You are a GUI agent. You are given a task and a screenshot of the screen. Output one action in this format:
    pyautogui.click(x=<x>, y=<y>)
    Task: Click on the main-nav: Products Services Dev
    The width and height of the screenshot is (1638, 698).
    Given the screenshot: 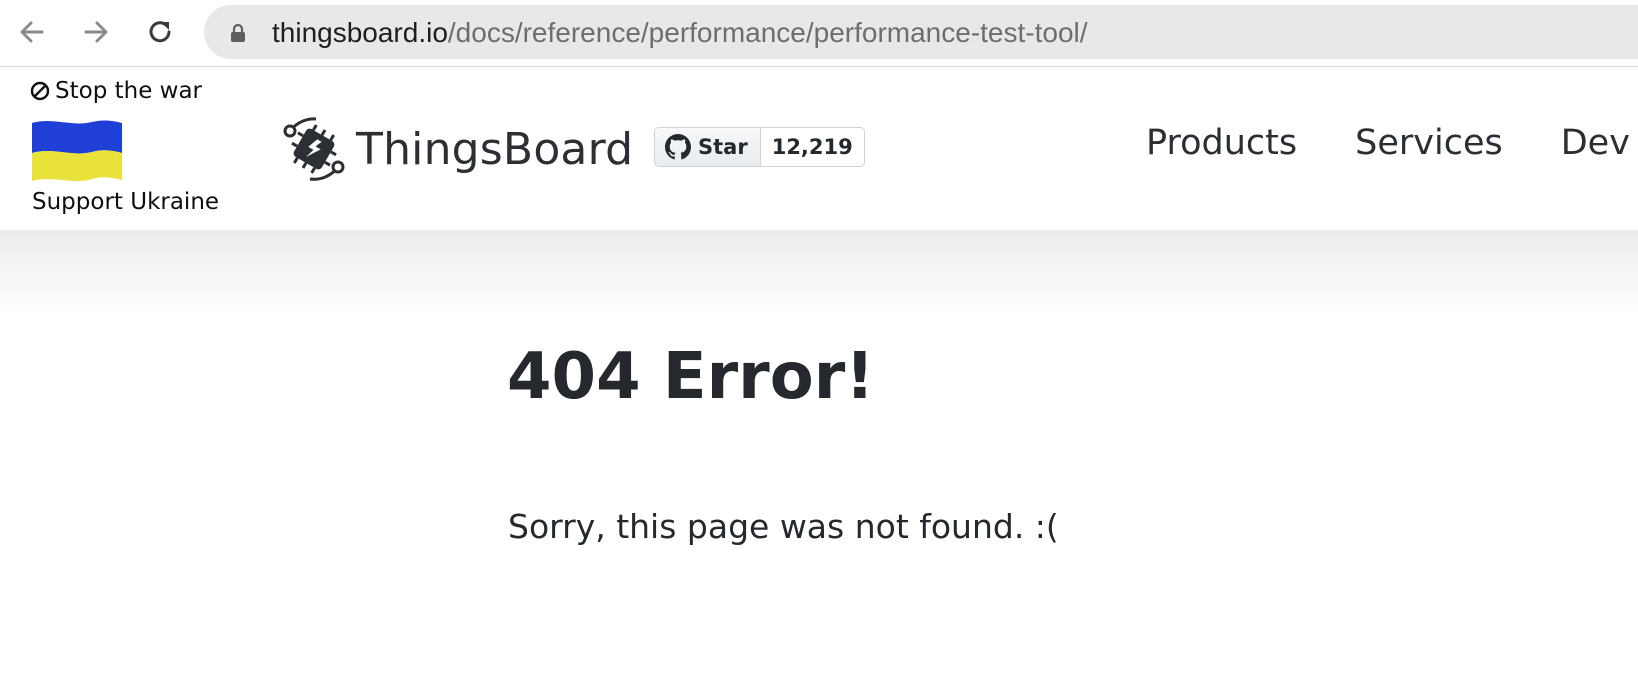 What is the action you would take?
    pyautogui.click(x=1388, y=143)
    